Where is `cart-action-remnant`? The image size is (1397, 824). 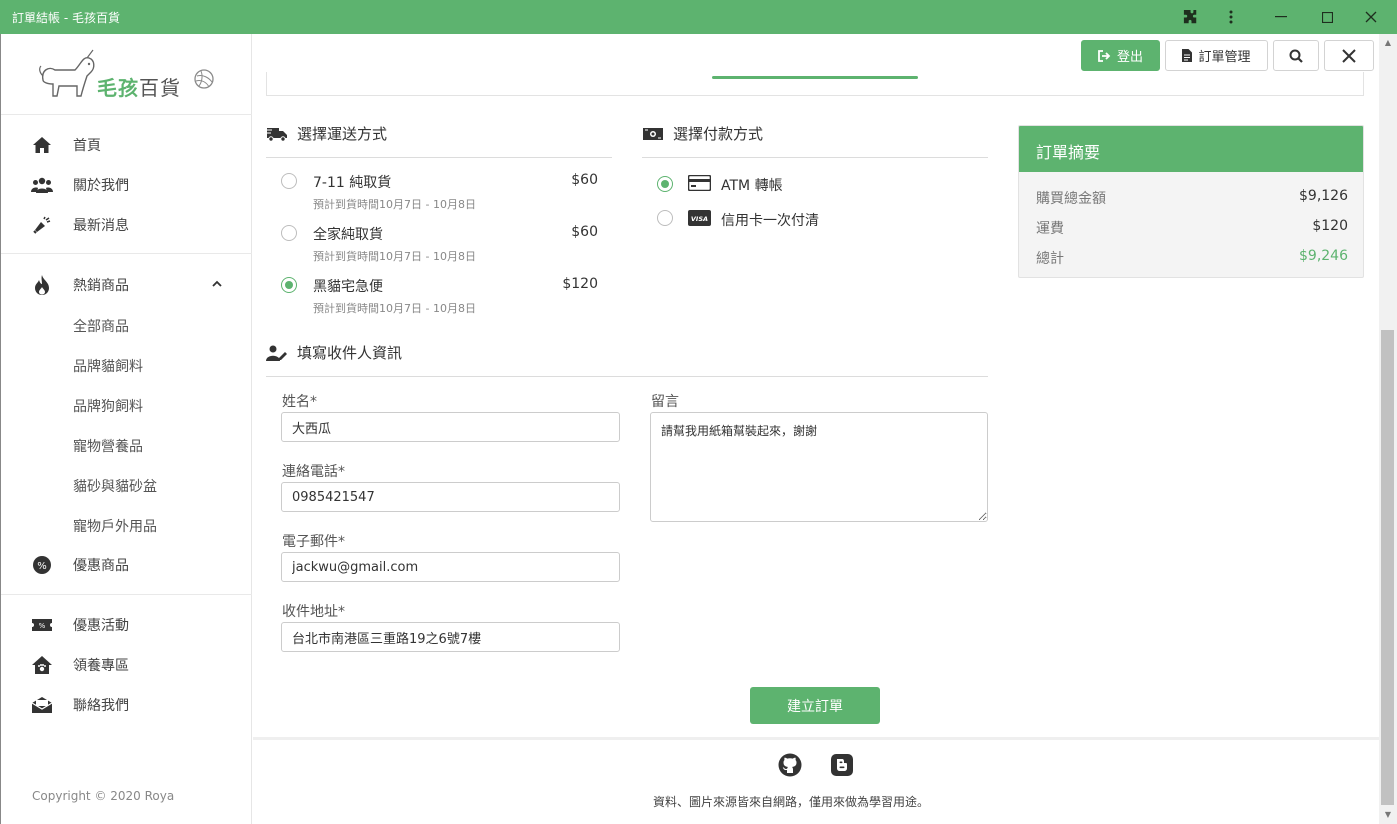 cart-action-remnant is located at coordinates (815, 77).